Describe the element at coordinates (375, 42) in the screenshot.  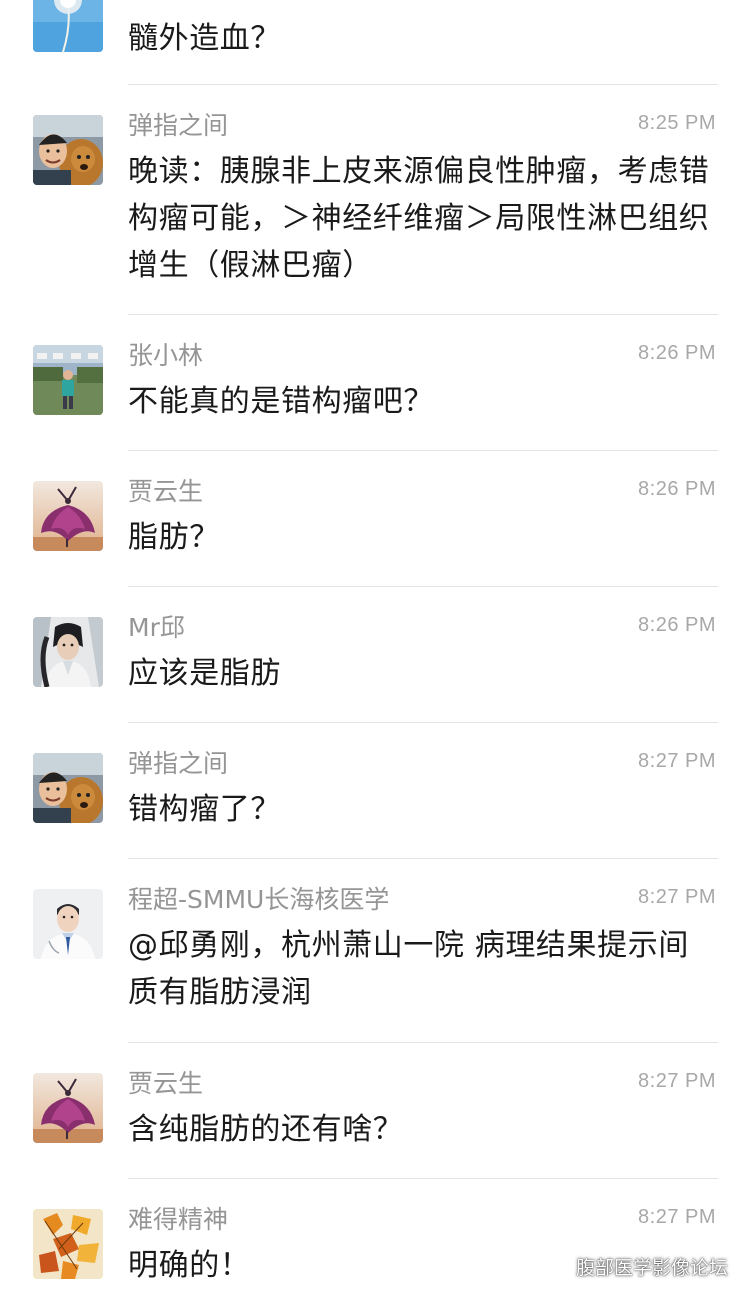
I see `chat-message: 髓外造血？` at that location.